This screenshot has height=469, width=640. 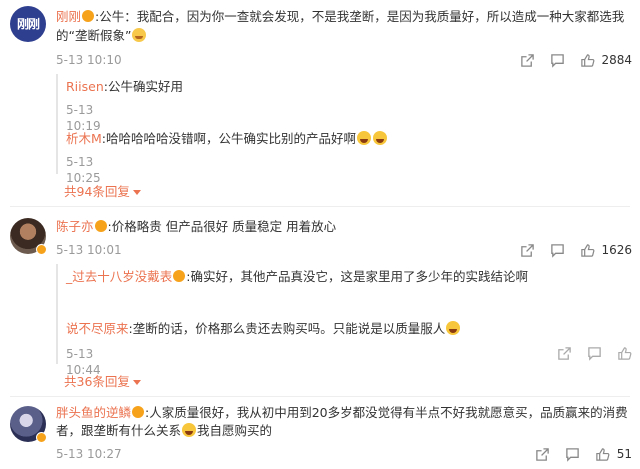 I want to click on reply-actions, so click(x=594, y=353).